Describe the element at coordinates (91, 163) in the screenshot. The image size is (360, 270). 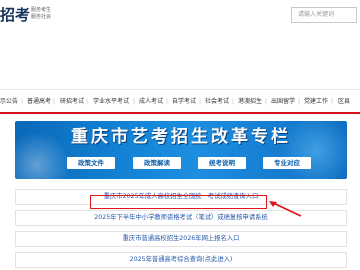
I see `policy-documents-button: 政策文件` at that location.